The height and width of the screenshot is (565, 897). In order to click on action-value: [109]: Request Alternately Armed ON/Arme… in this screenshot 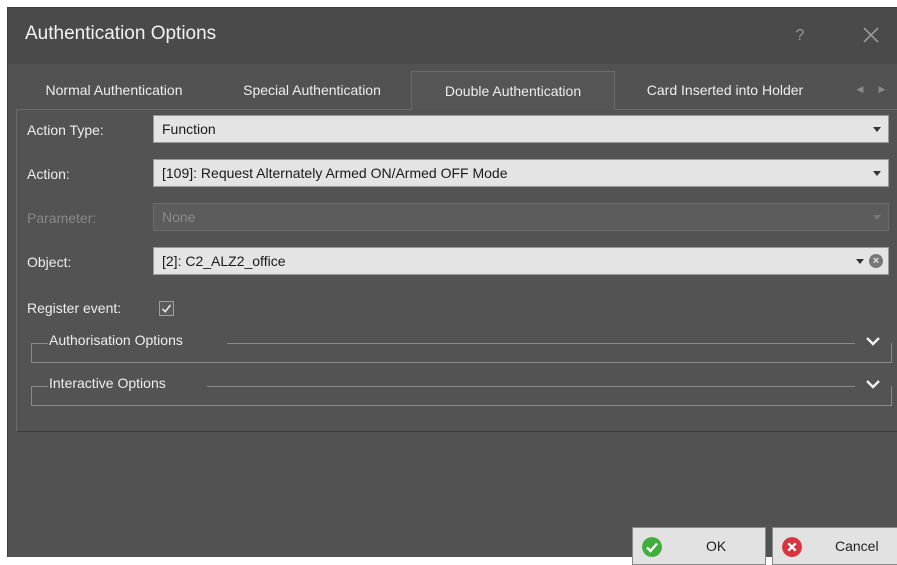, I will do `click(335, 173)`.